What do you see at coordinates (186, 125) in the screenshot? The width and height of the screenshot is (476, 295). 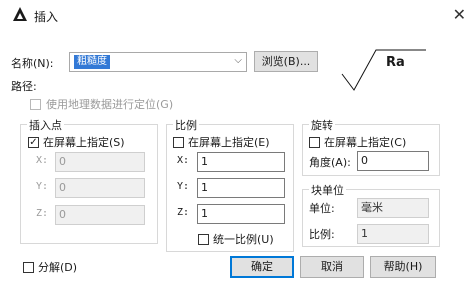 I see `scale-title: 比例` at bounding box center [186, 125].